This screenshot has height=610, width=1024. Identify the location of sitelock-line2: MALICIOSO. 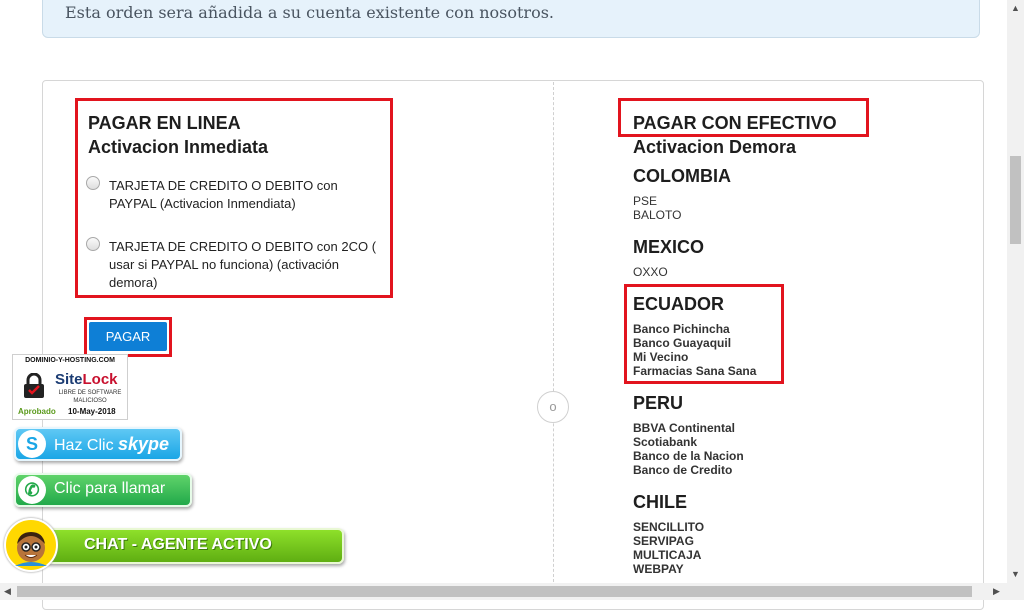
(90, 401).